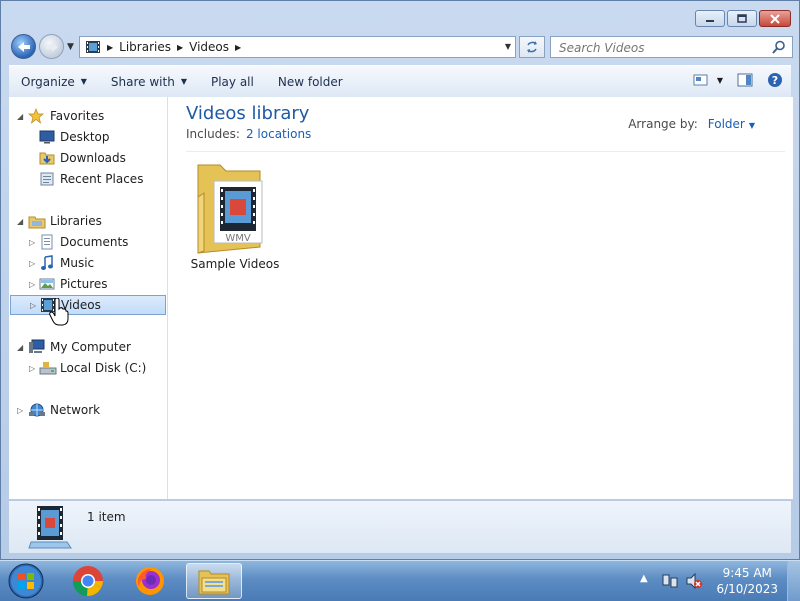 The height and width of the screenshot is (601, 800). I want to click on taskbar-firefox, so click(150, 581).